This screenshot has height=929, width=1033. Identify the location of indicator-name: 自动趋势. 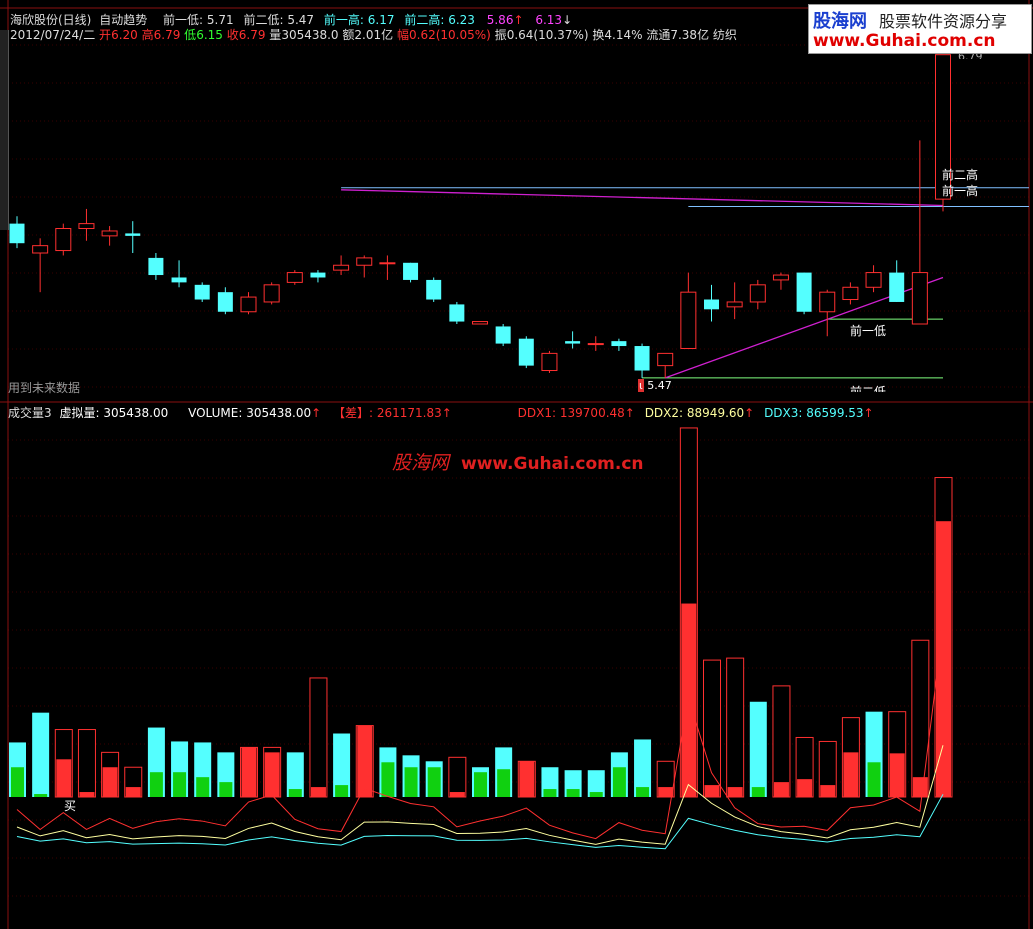
(123, 20).